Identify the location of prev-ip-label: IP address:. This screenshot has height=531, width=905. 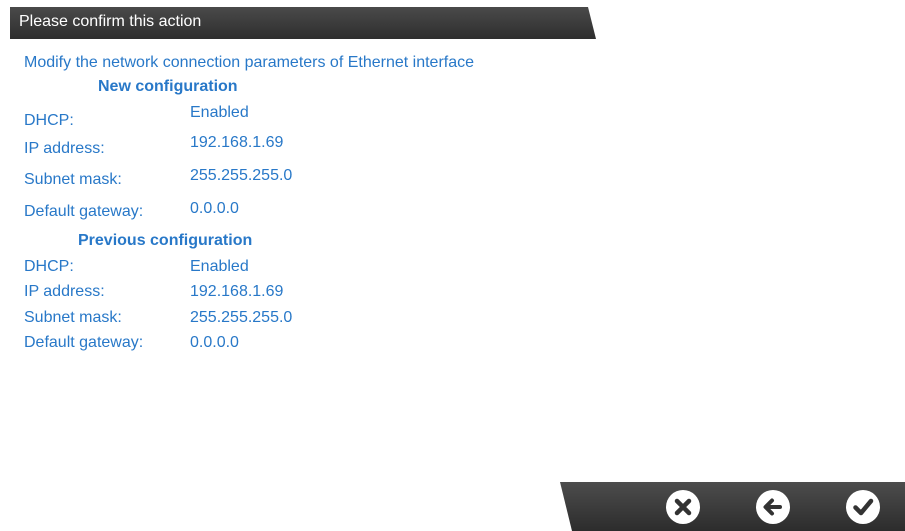
(64, 291).